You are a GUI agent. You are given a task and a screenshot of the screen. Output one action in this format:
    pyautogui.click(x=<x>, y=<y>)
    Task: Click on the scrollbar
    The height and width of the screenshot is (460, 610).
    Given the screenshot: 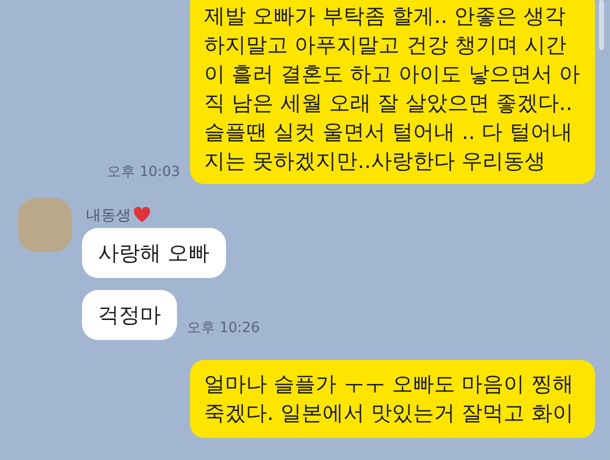 What is the action you would take?
    pyautogui.click(x=601, y=25)
    